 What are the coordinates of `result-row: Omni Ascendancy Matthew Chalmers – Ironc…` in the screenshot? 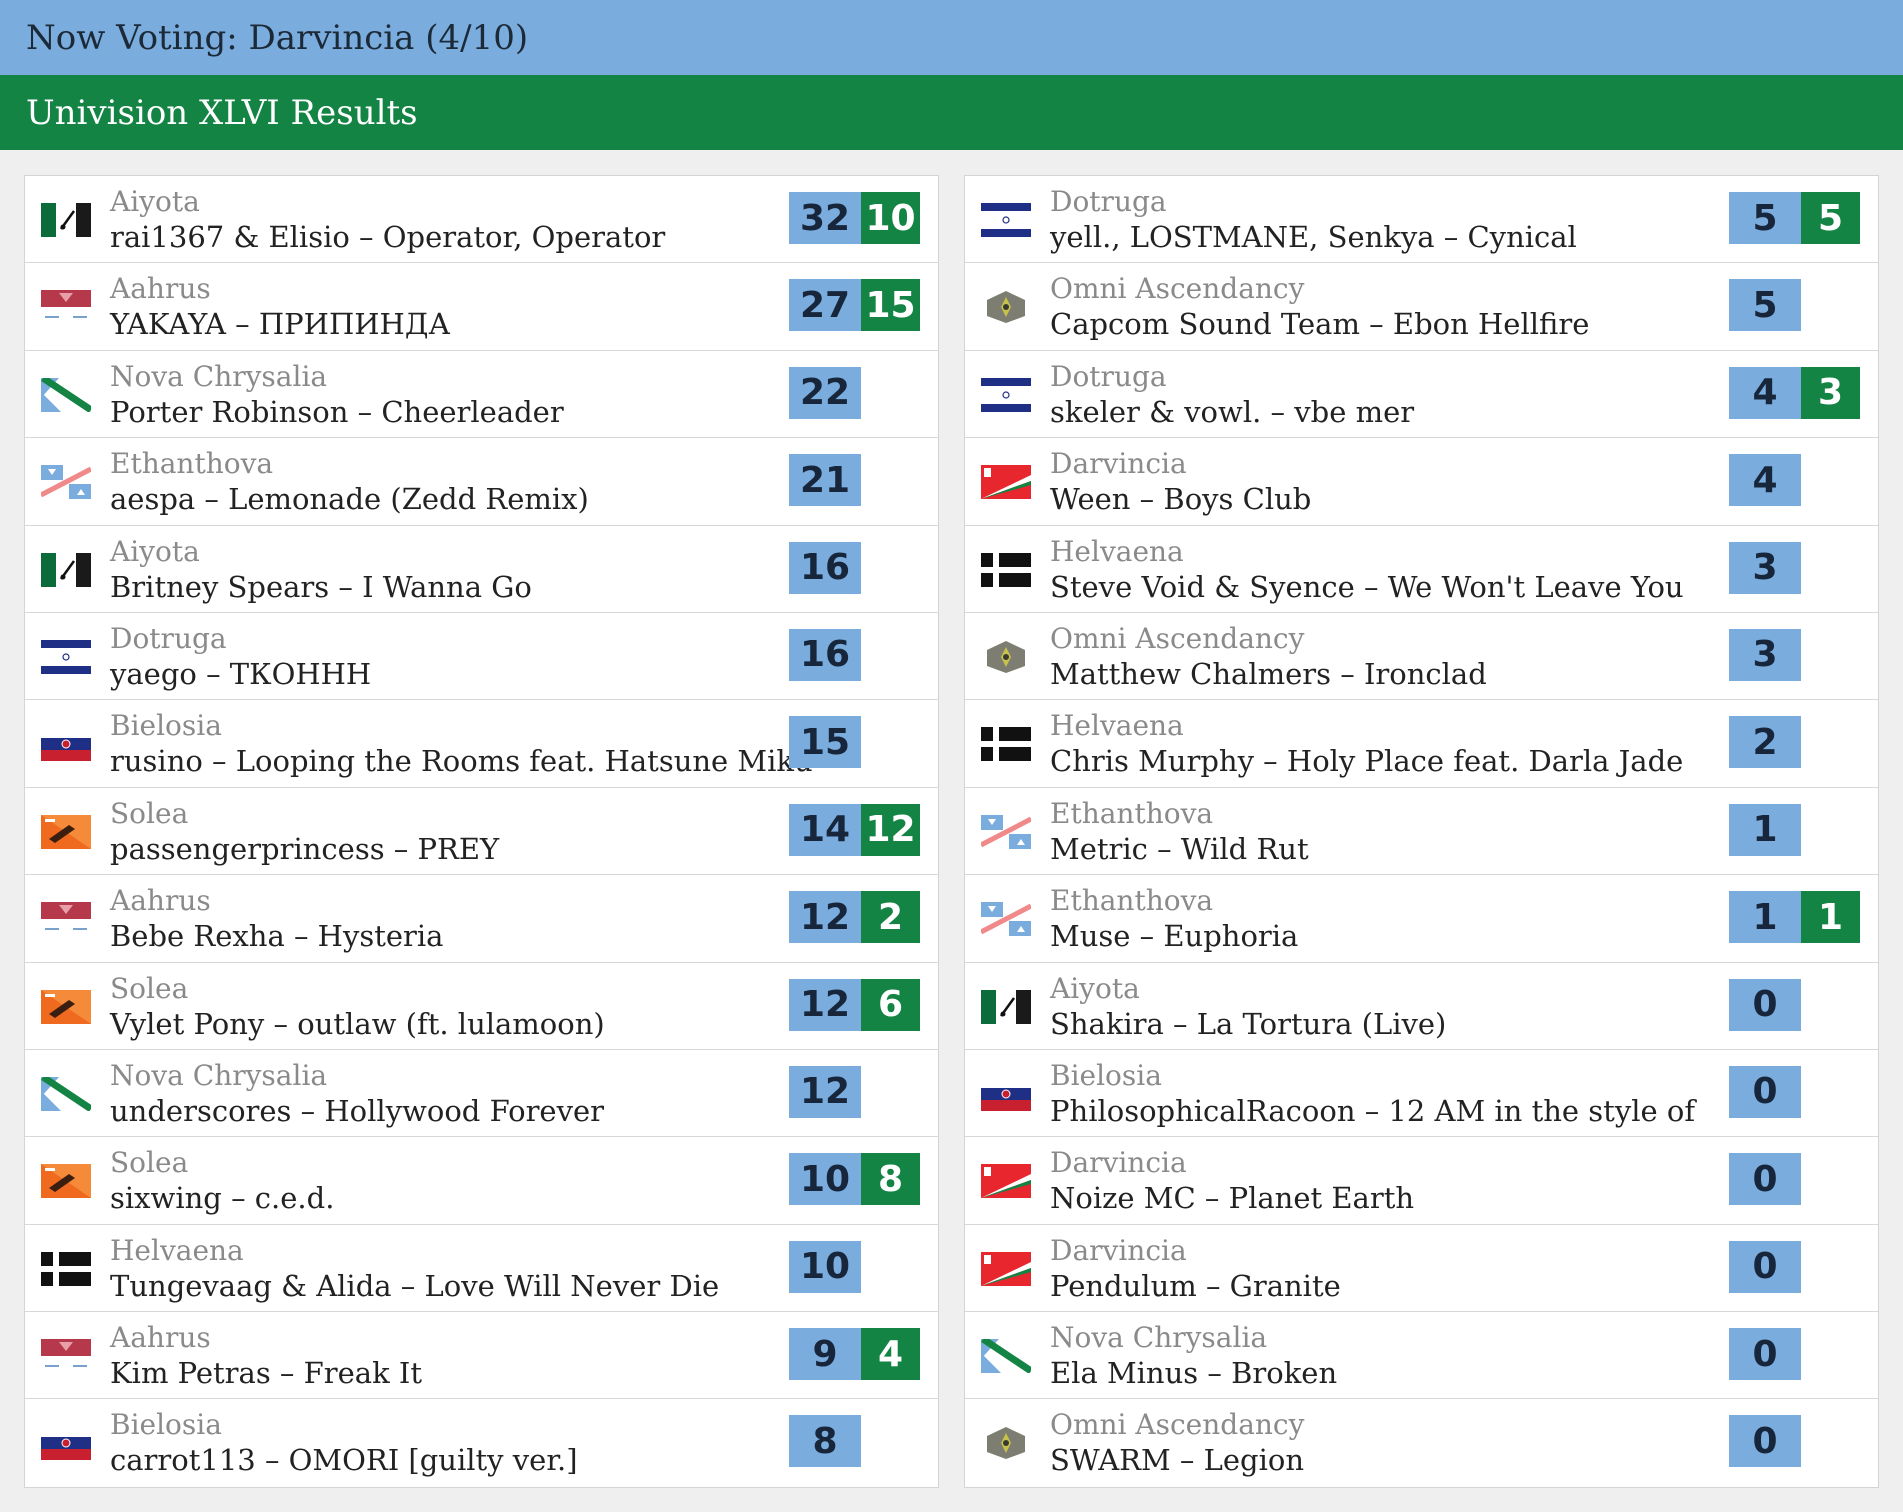 It's located at (1421, 657).